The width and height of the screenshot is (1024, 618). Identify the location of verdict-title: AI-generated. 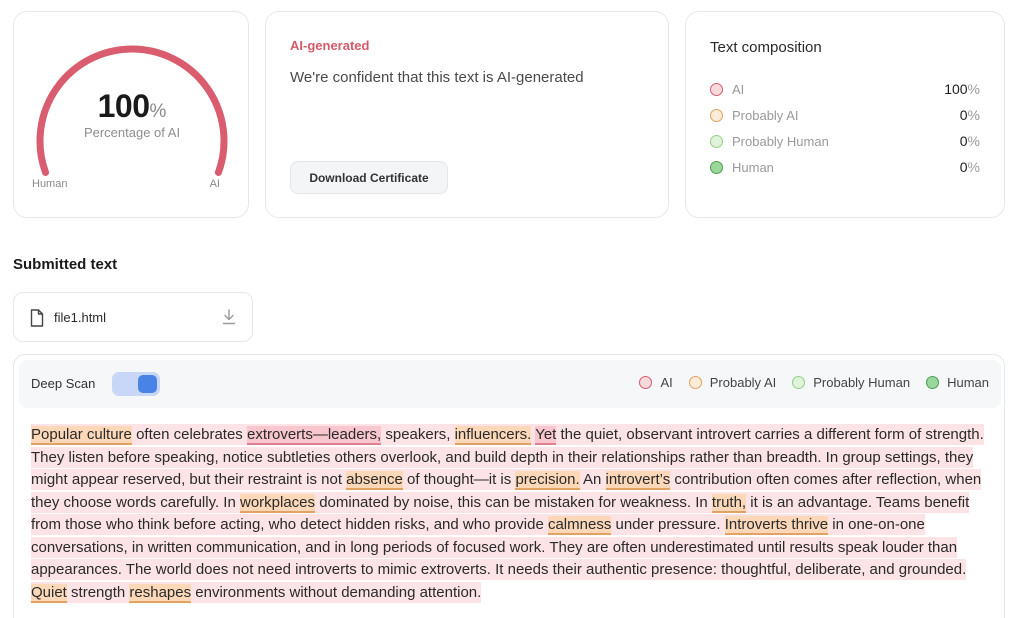
(330, 45).